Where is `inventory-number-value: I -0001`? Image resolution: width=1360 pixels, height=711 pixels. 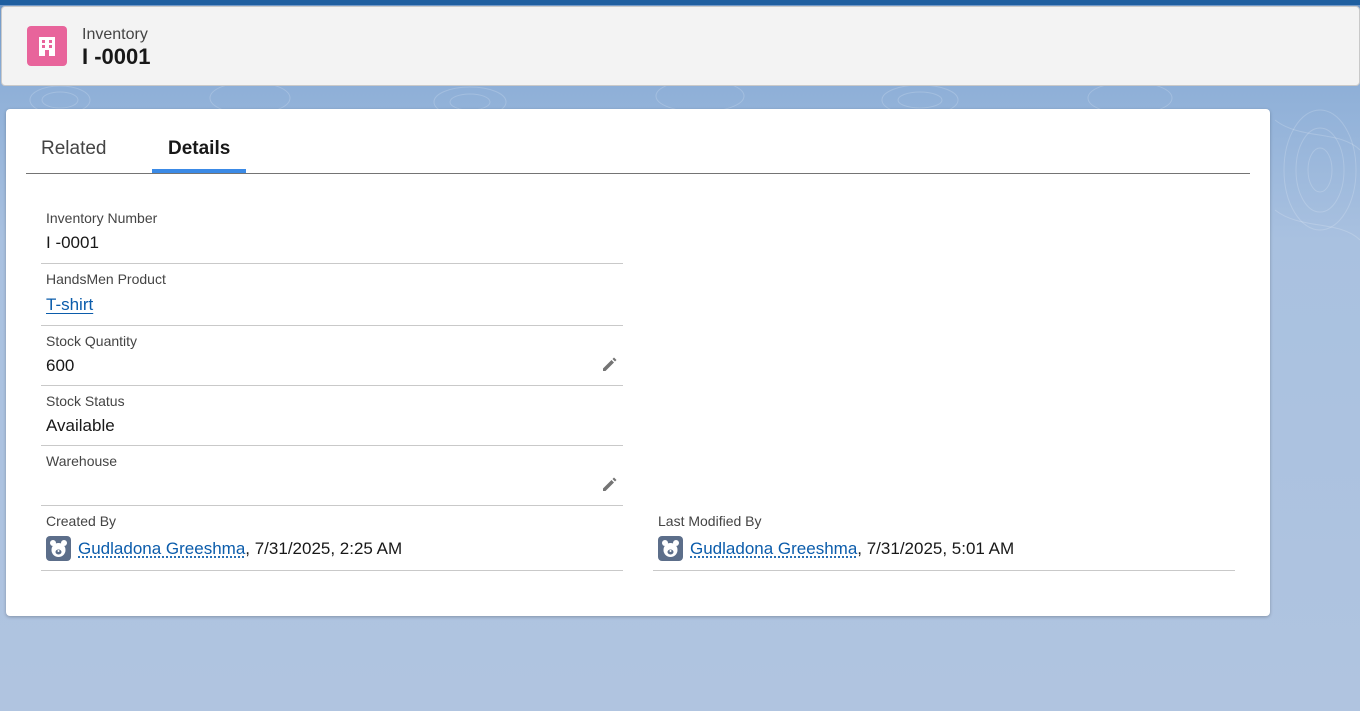 inventory-number-value: I -0001 is located at coordinates (72, 242).